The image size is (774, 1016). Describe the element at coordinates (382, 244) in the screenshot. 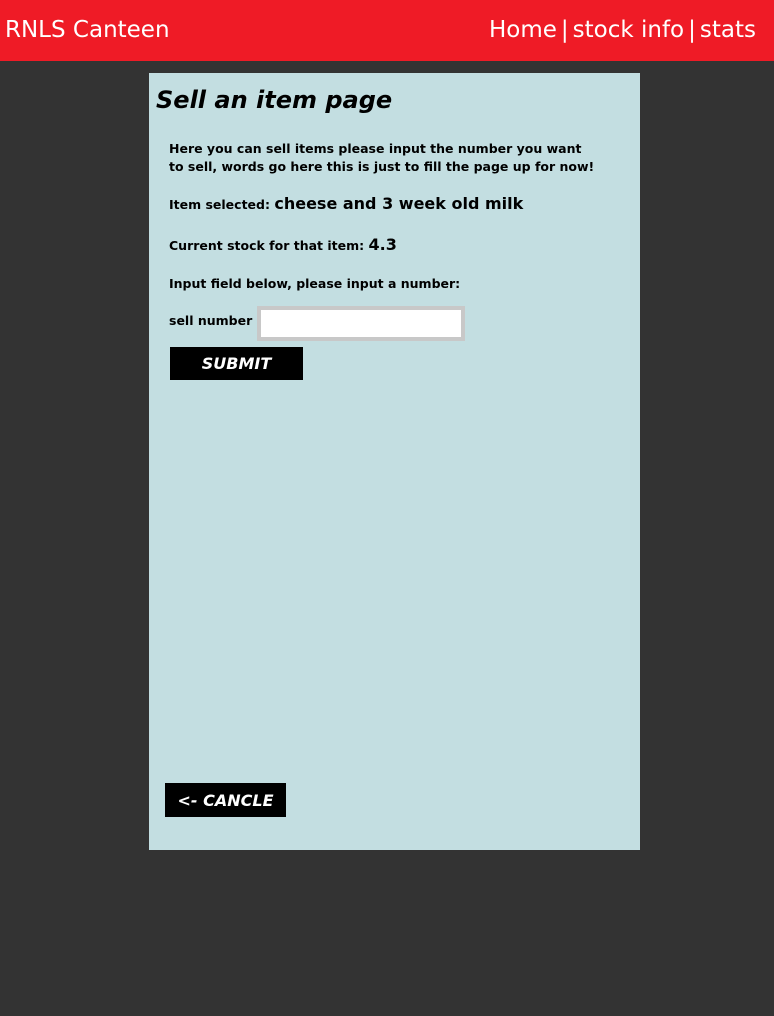

I see `current-stock-value: 4.3` at that location.